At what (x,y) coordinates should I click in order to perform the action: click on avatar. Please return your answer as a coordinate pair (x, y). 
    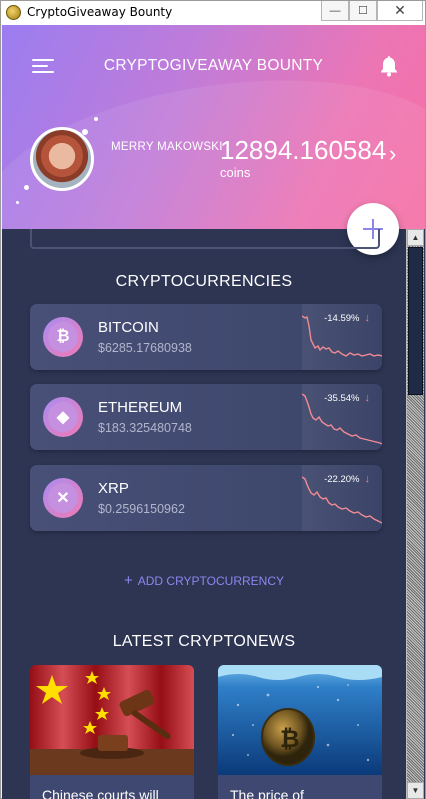
    Looking at the image, I should click on (62, 159).